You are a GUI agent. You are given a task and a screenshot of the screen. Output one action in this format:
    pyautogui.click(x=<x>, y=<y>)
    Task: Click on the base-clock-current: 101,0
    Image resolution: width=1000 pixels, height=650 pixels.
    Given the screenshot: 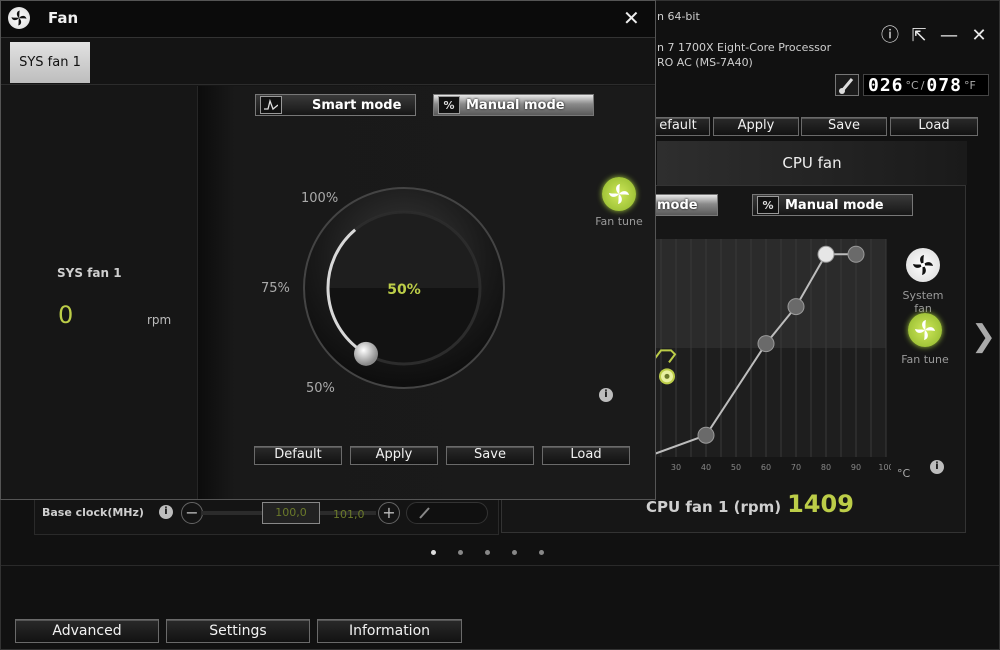 What is the action you would take?
    pyautogui.click(x=349, y=514)
    